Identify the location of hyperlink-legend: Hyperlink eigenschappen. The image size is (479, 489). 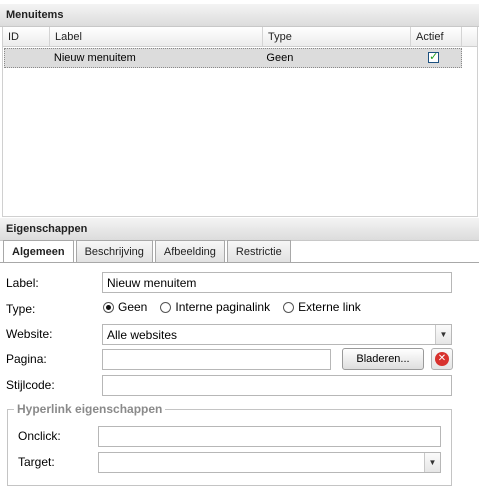
(90, 409).